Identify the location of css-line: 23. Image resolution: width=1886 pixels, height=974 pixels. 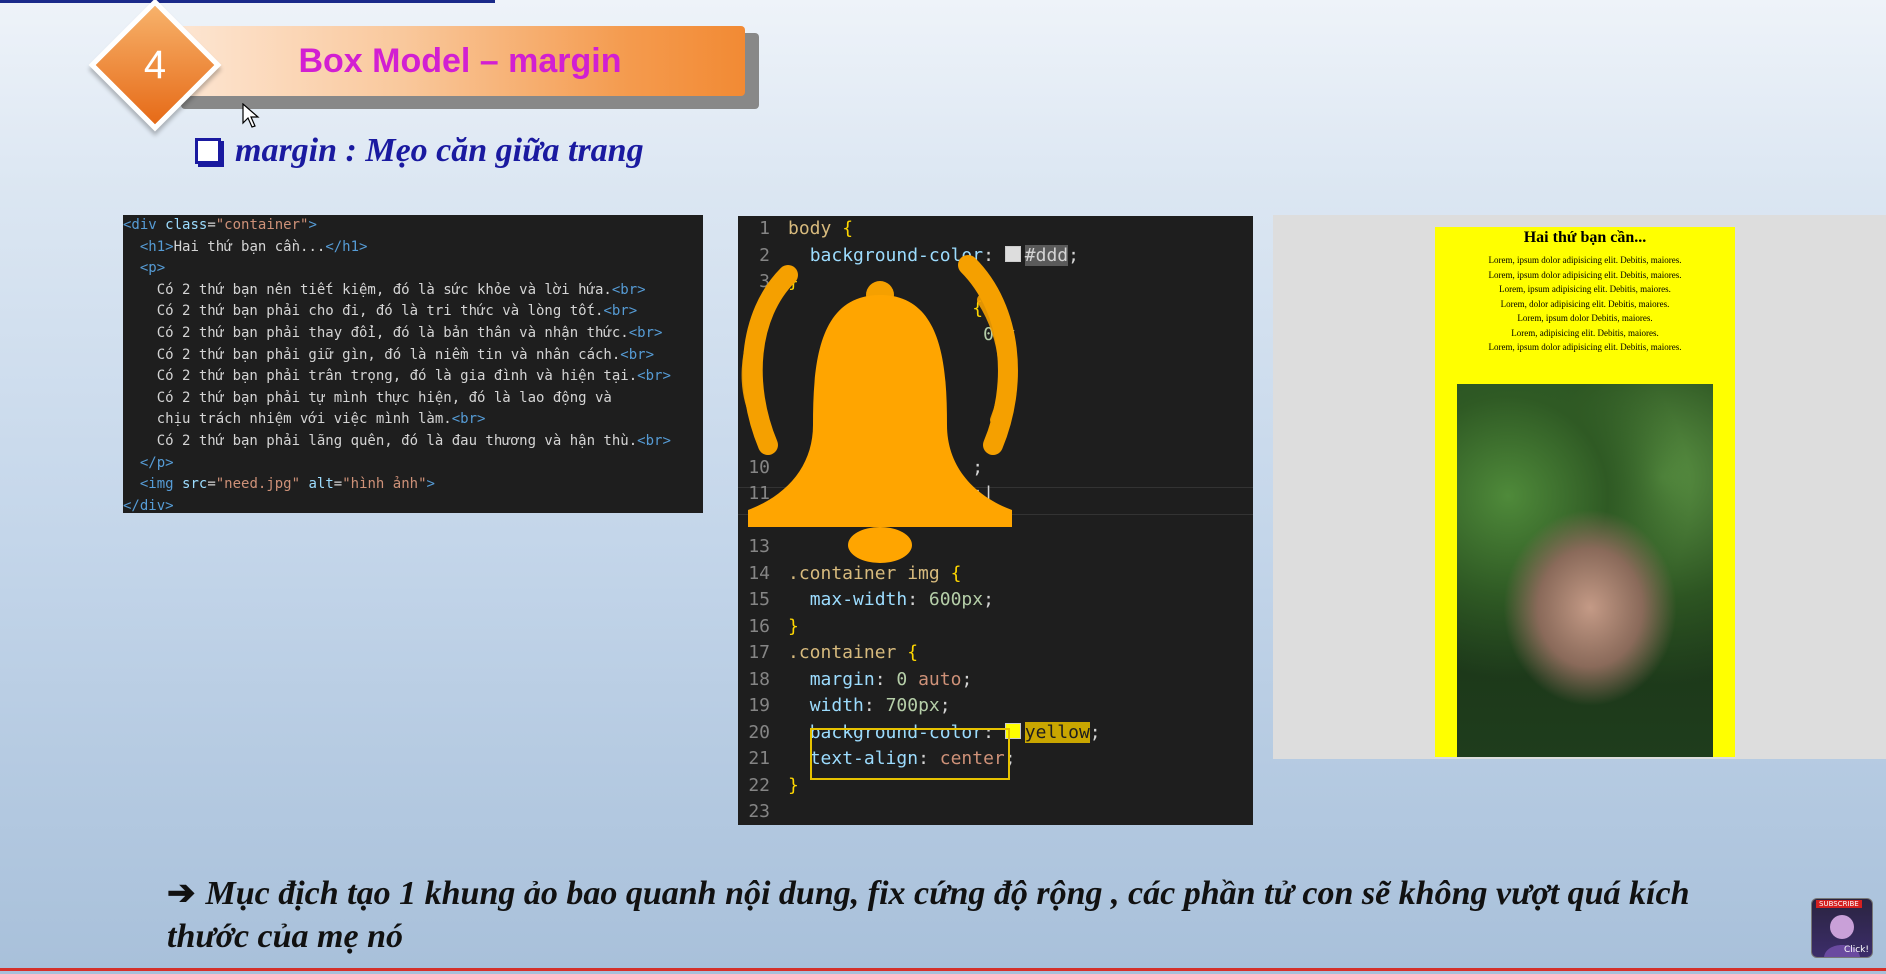
(759, 811).